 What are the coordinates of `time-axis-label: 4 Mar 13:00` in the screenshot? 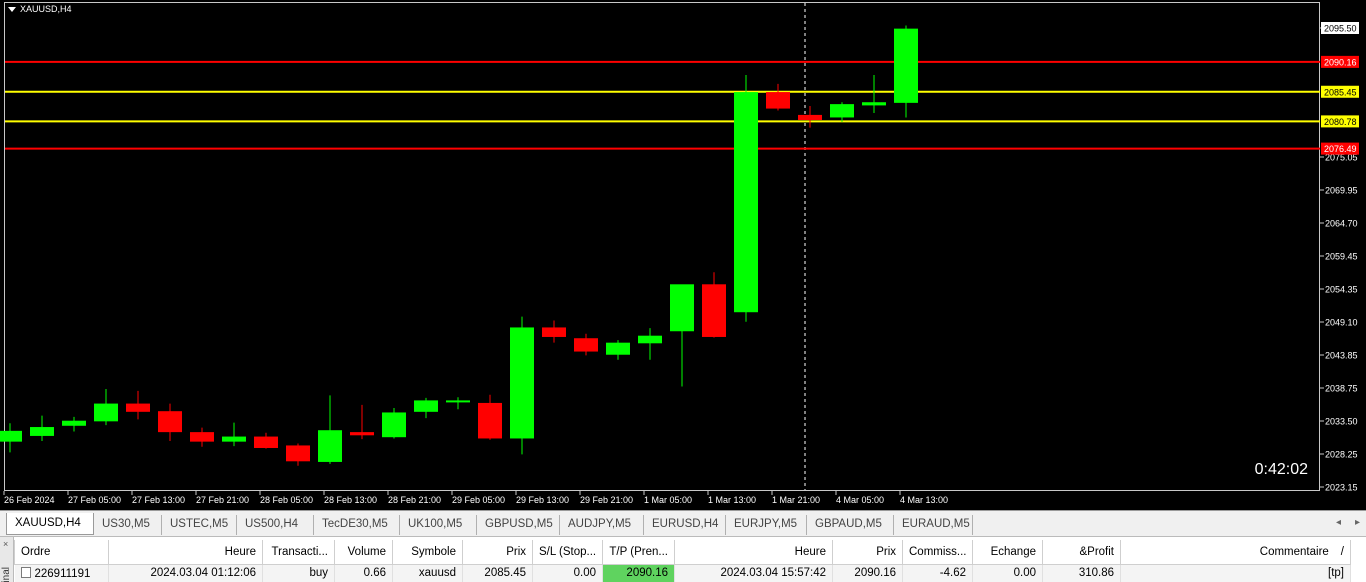 It's located at (924, 500).